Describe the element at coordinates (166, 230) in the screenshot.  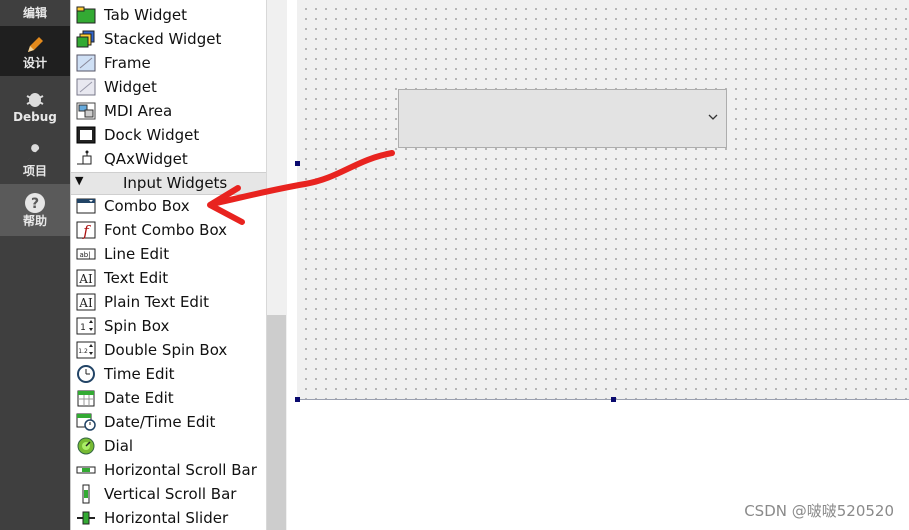
I see `widget-label: Font Combo Box` at that location.